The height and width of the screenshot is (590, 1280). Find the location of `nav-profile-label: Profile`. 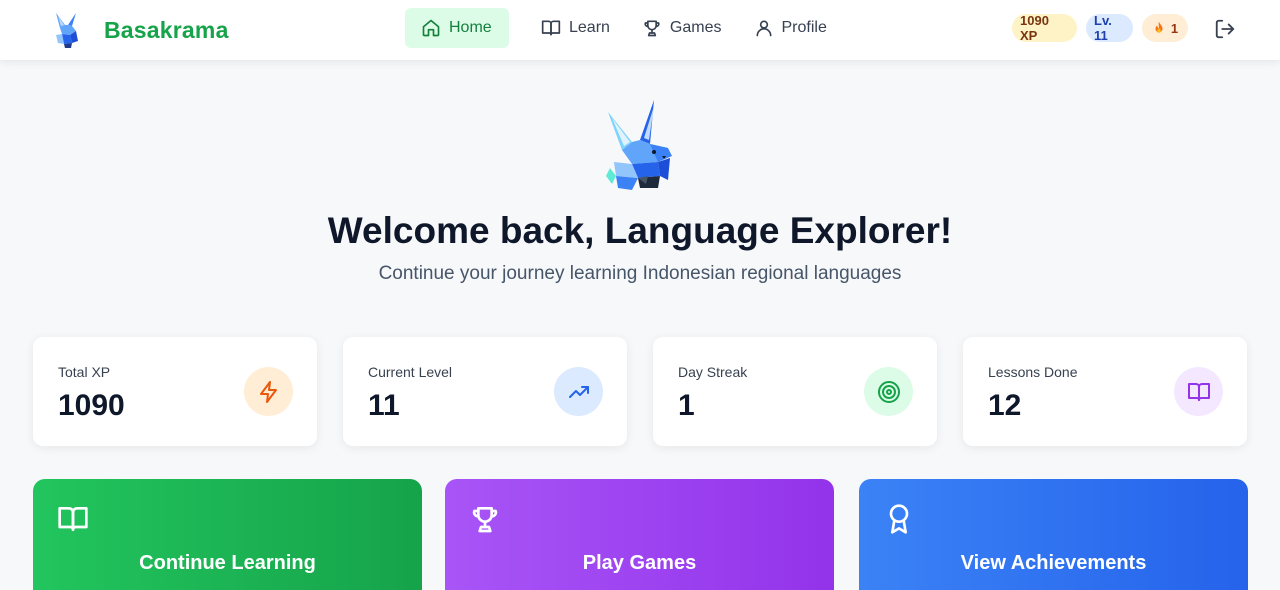

nav-profile-label: Profile is located at coordinates (804, 27).